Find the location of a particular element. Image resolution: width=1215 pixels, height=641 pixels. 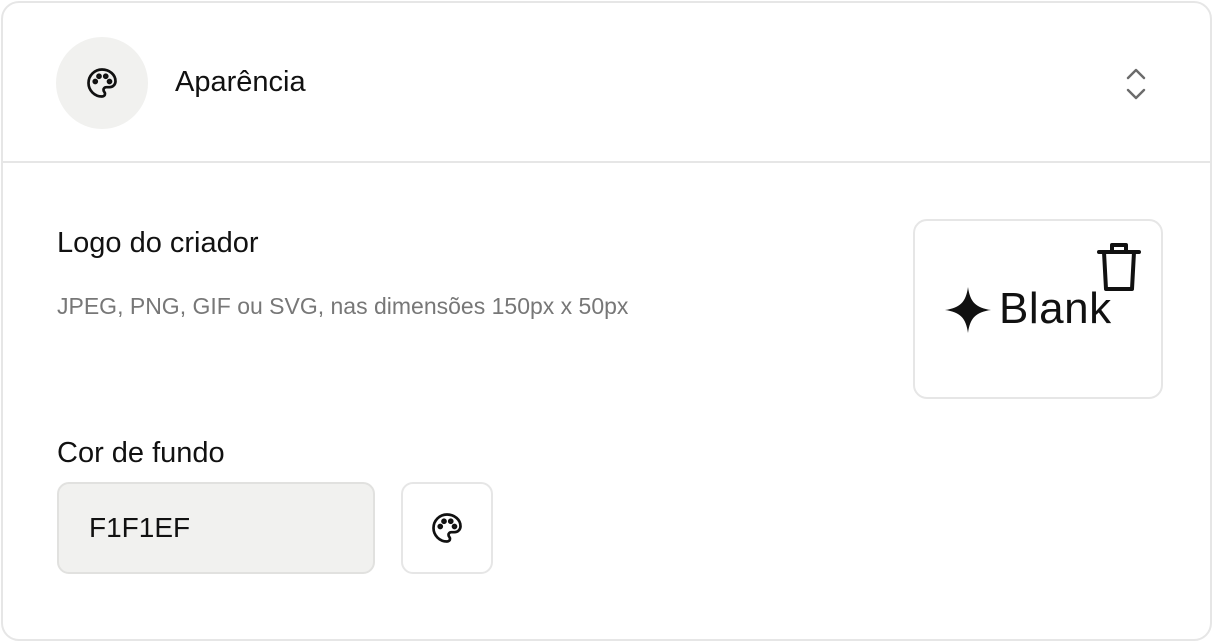

background-color-title: Cor de fundo is located at coordinates (141, 453).